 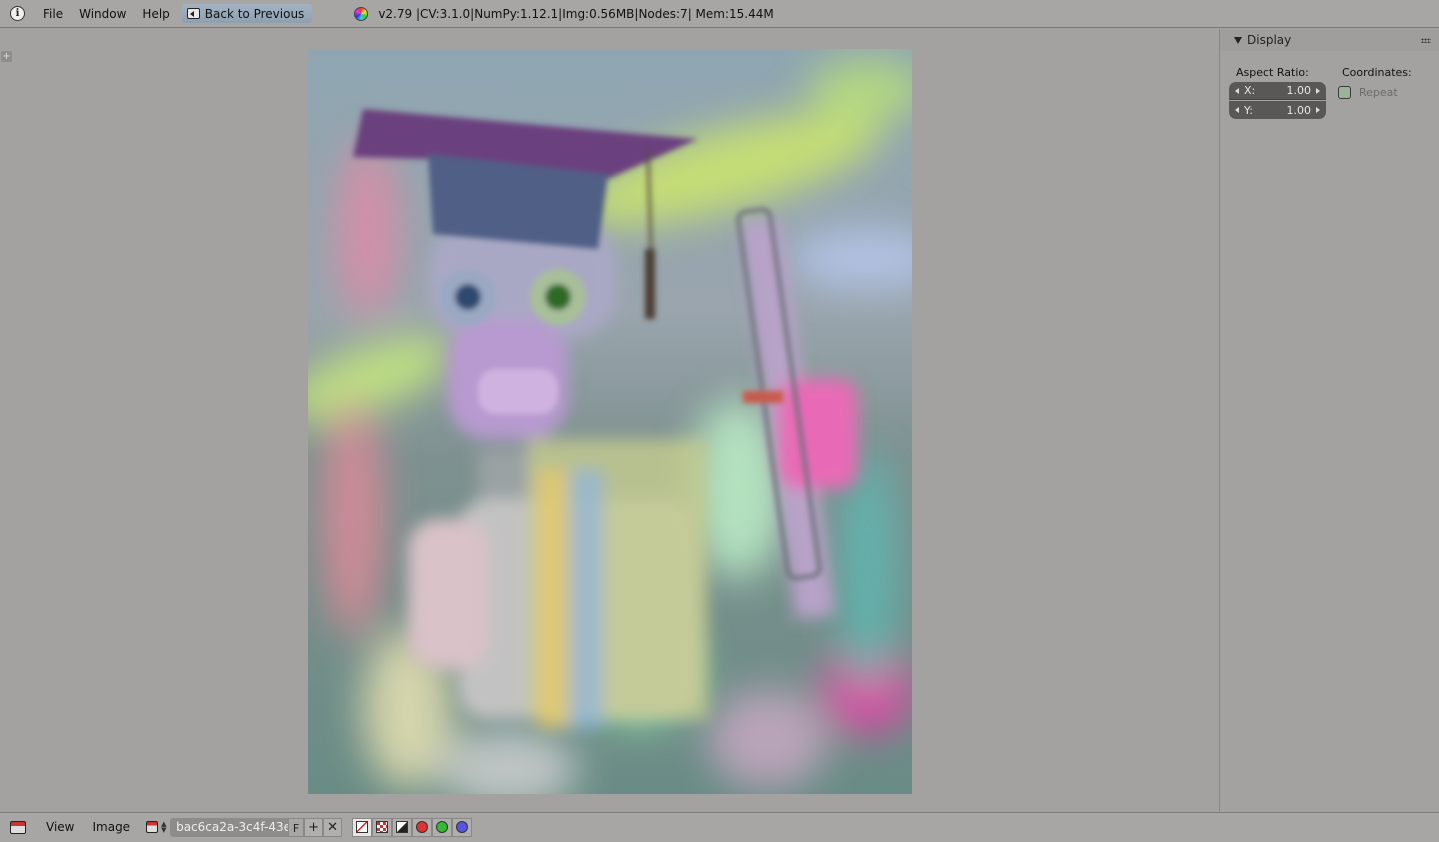 I want to click on unlink-image-button: ✕, so click(x=333, y=827).